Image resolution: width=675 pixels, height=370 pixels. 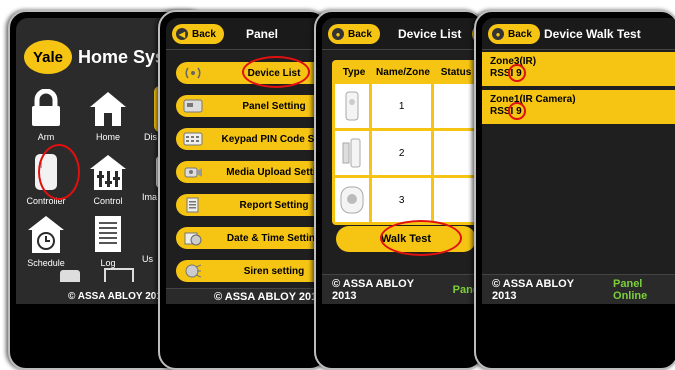 I want to click on panel-header: ◀ Back Panel, so click(x=246, y=34).